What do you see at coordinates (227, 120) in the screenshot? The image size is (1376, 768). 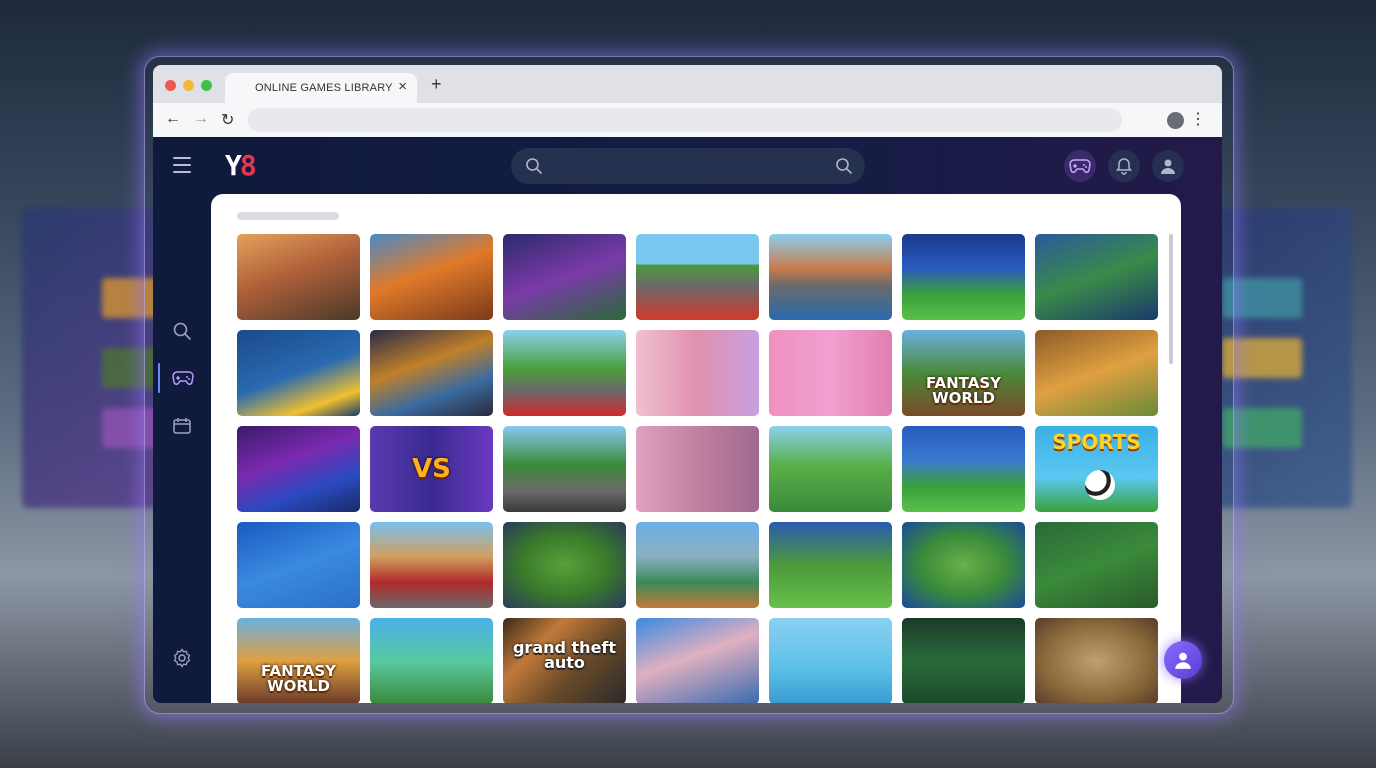 I see `reload-button: ↻` at bounding box center [227, 120].